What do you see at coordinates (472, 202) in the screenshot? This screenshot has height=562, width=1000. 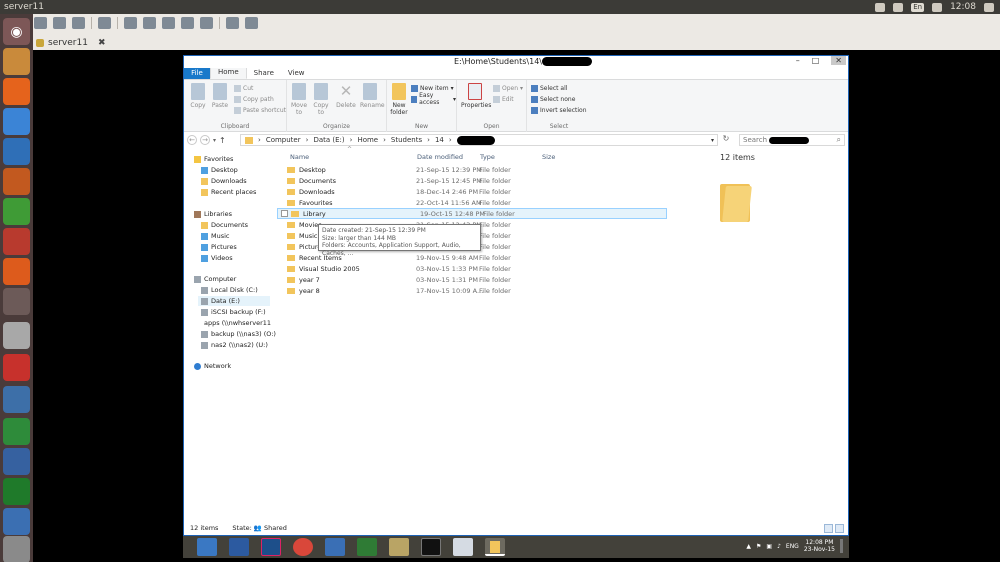 I see `file-row: Favourites 22-Oct-14 11:56 AM File folder` at bounding box center [472, 202].